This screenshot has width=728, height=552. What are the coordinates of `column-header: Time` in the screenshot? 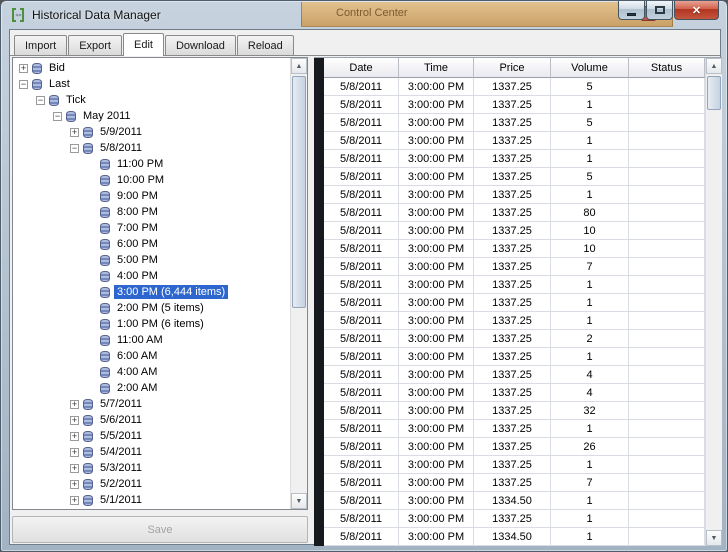 It's located at (436, 68).